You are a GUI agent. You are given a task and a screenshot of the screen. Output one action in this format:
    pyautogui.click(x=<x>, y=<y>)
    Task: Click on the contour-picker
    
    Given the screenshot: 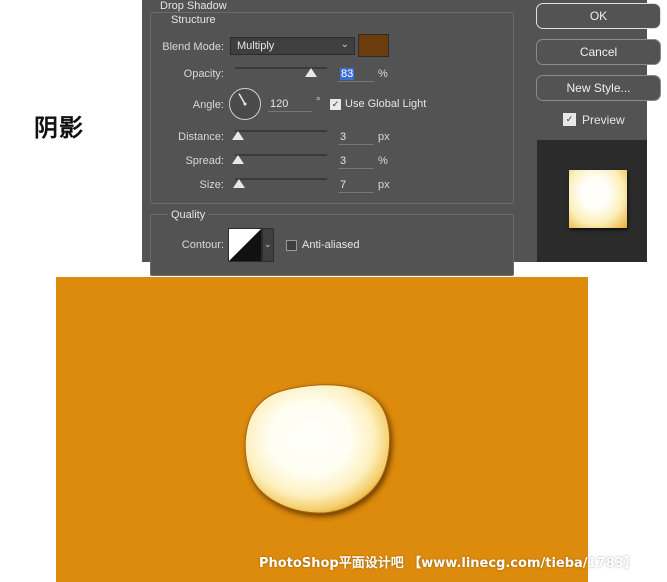 What is the action you would take?
    pyautogui.click(x=245, y=245)
    